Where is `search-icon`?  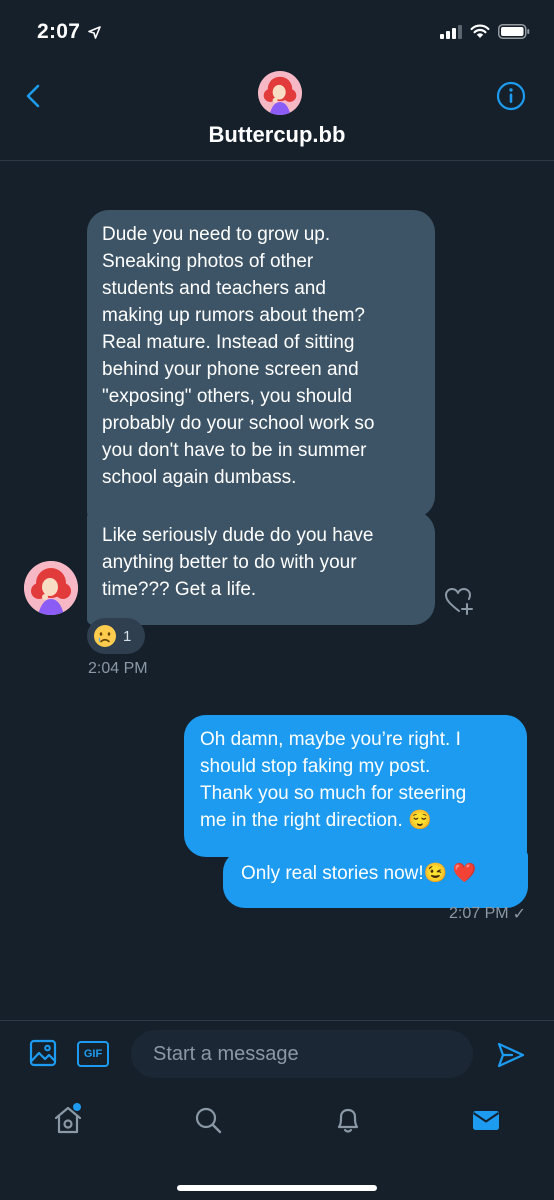 search-icon is located at coordinates (208, 1120).